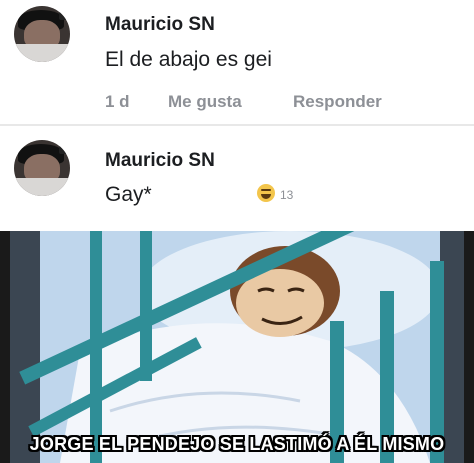  What do you see at coordinates (205, 102) in the screenshot?
I see `like-button: Me gusta` at bounding box center [205, 102].